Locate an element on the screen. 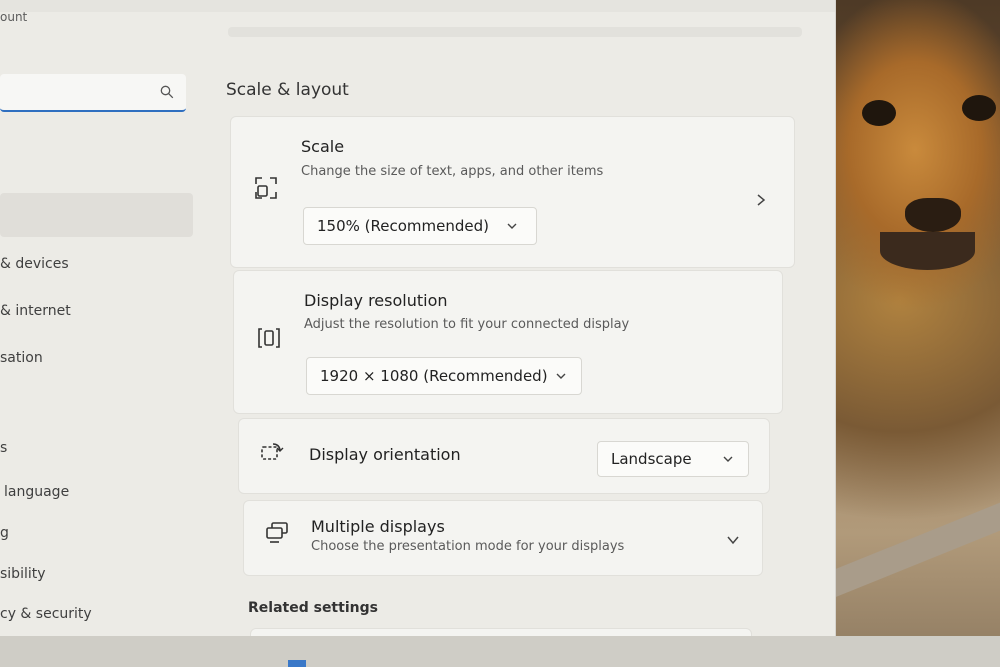  orientation-icon is located at coordinates (272, 451).